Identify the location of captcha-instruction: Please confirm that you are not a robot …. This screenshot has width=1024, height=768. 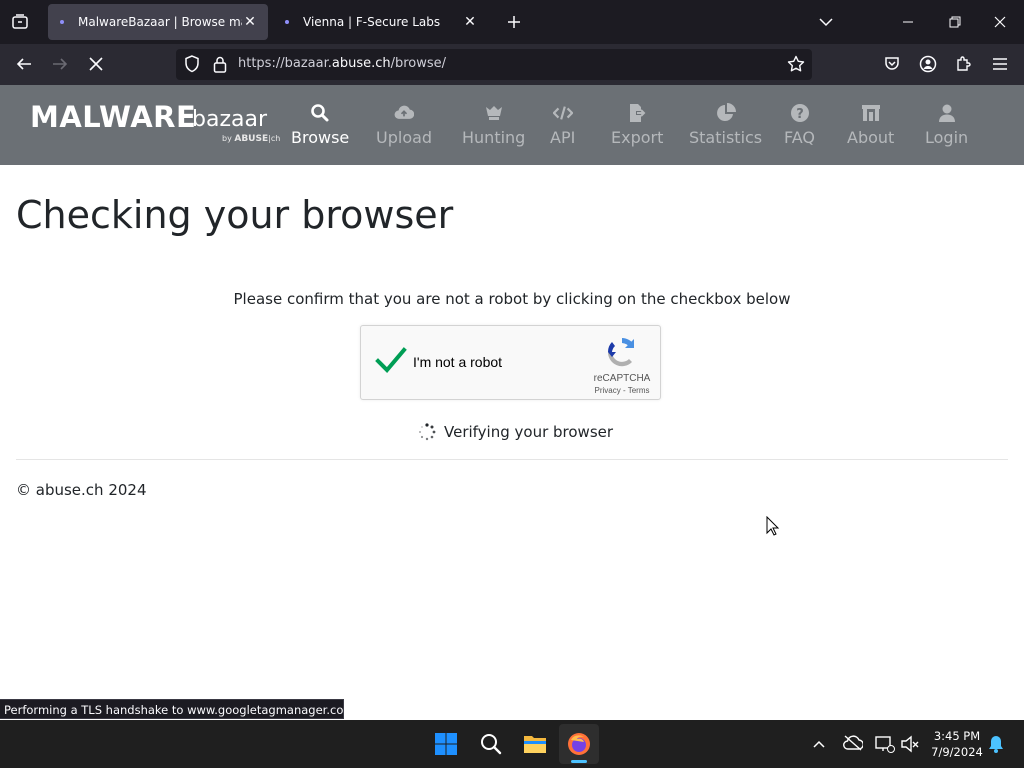
(512, 299).